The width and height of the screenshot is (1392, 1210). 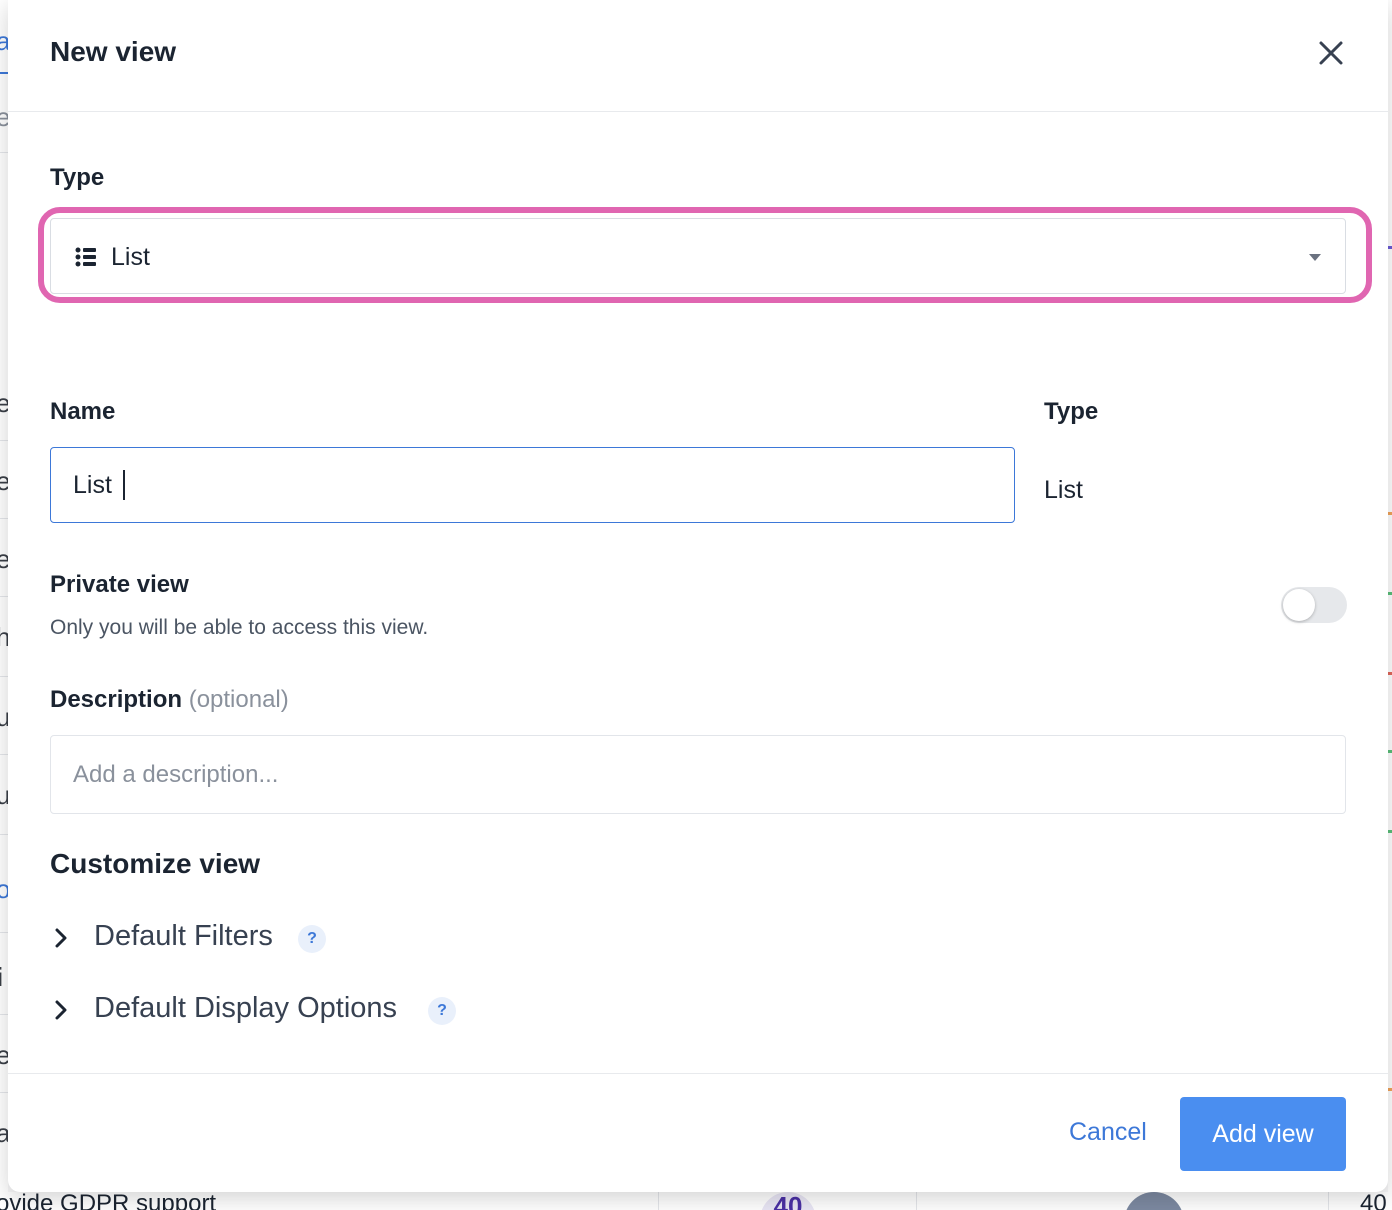 I want to click on background-score-badge: 40, so click(x=788, y=1201).